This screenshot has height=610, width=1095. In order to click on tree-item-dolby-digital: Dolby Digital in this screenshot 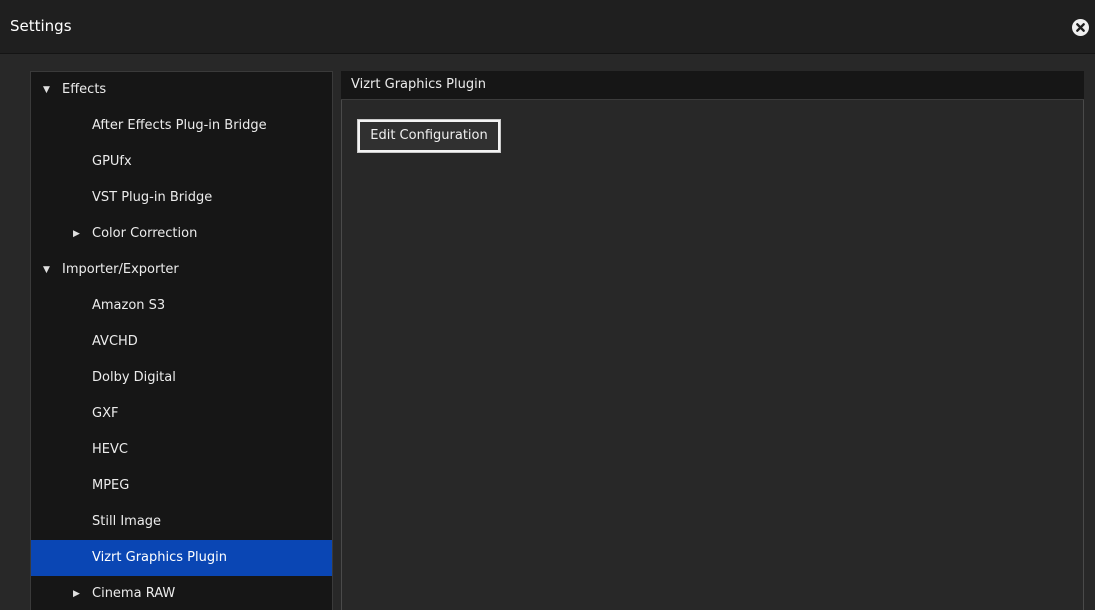, I will do `click(181, 378)`.